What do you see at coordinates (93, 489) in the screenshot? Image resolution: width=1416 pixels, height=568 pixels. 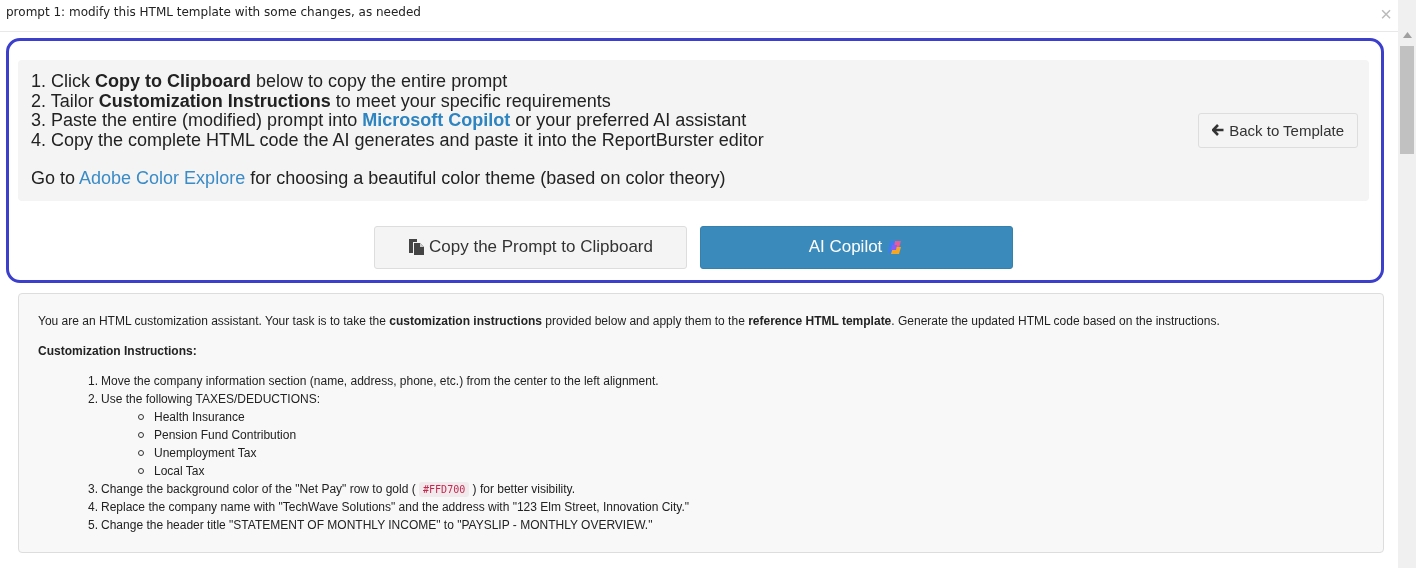 I see `list-number: 3.` at bounding box center [93, 489].